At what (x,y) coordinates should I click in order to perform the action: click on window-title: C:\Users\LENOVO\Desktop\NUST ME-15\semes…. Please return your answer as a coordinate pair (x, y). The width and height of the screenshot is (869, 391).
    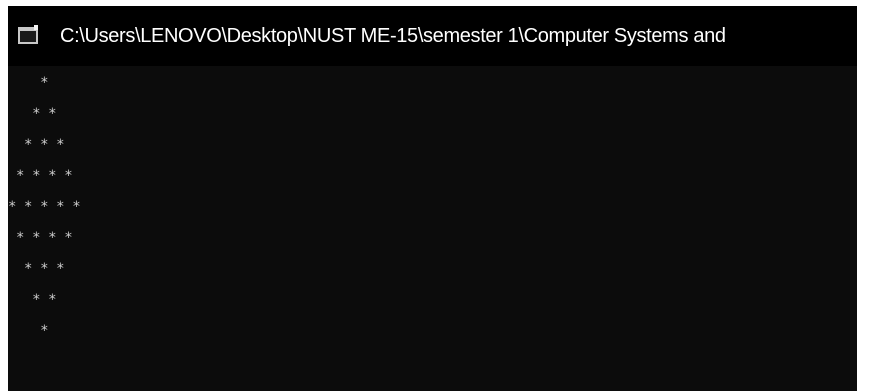
    Looking at the image, I should click on (393, 36).